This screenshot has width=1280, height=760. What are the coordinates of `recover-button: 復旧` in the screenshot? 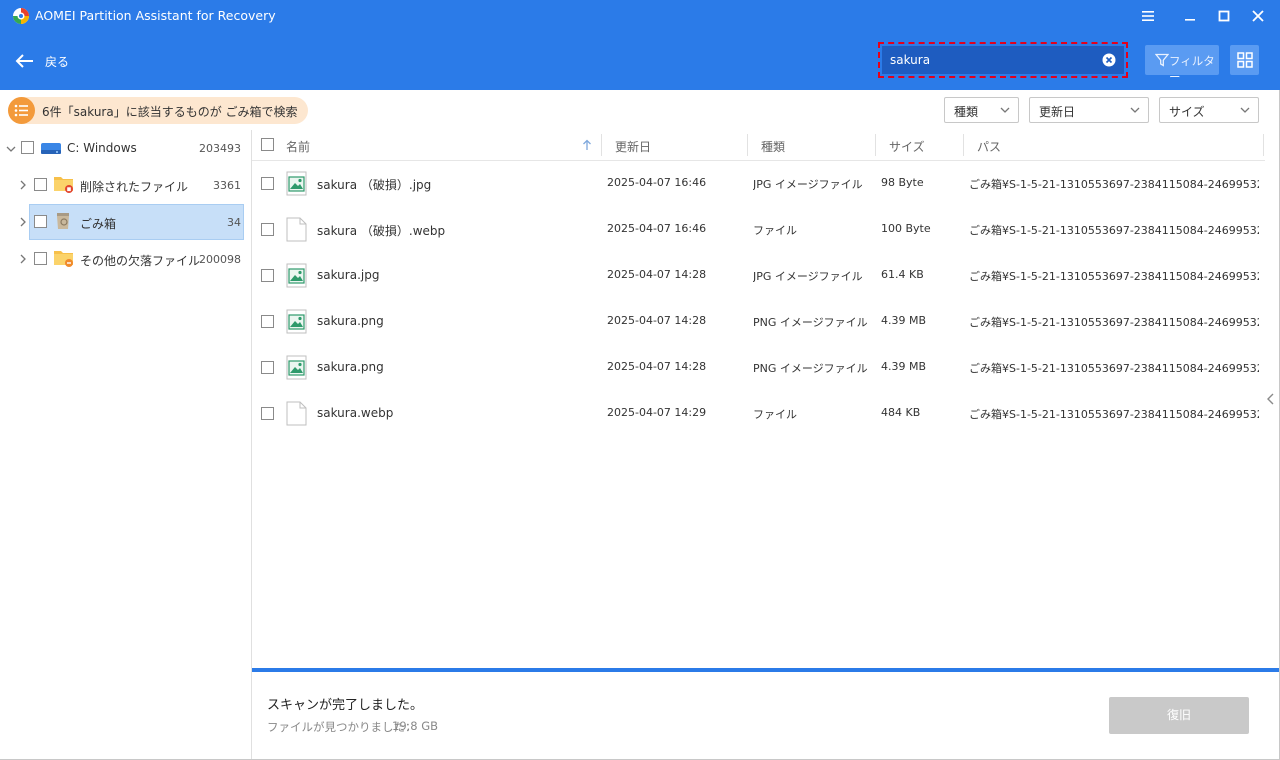 It's located at (1179, 715).